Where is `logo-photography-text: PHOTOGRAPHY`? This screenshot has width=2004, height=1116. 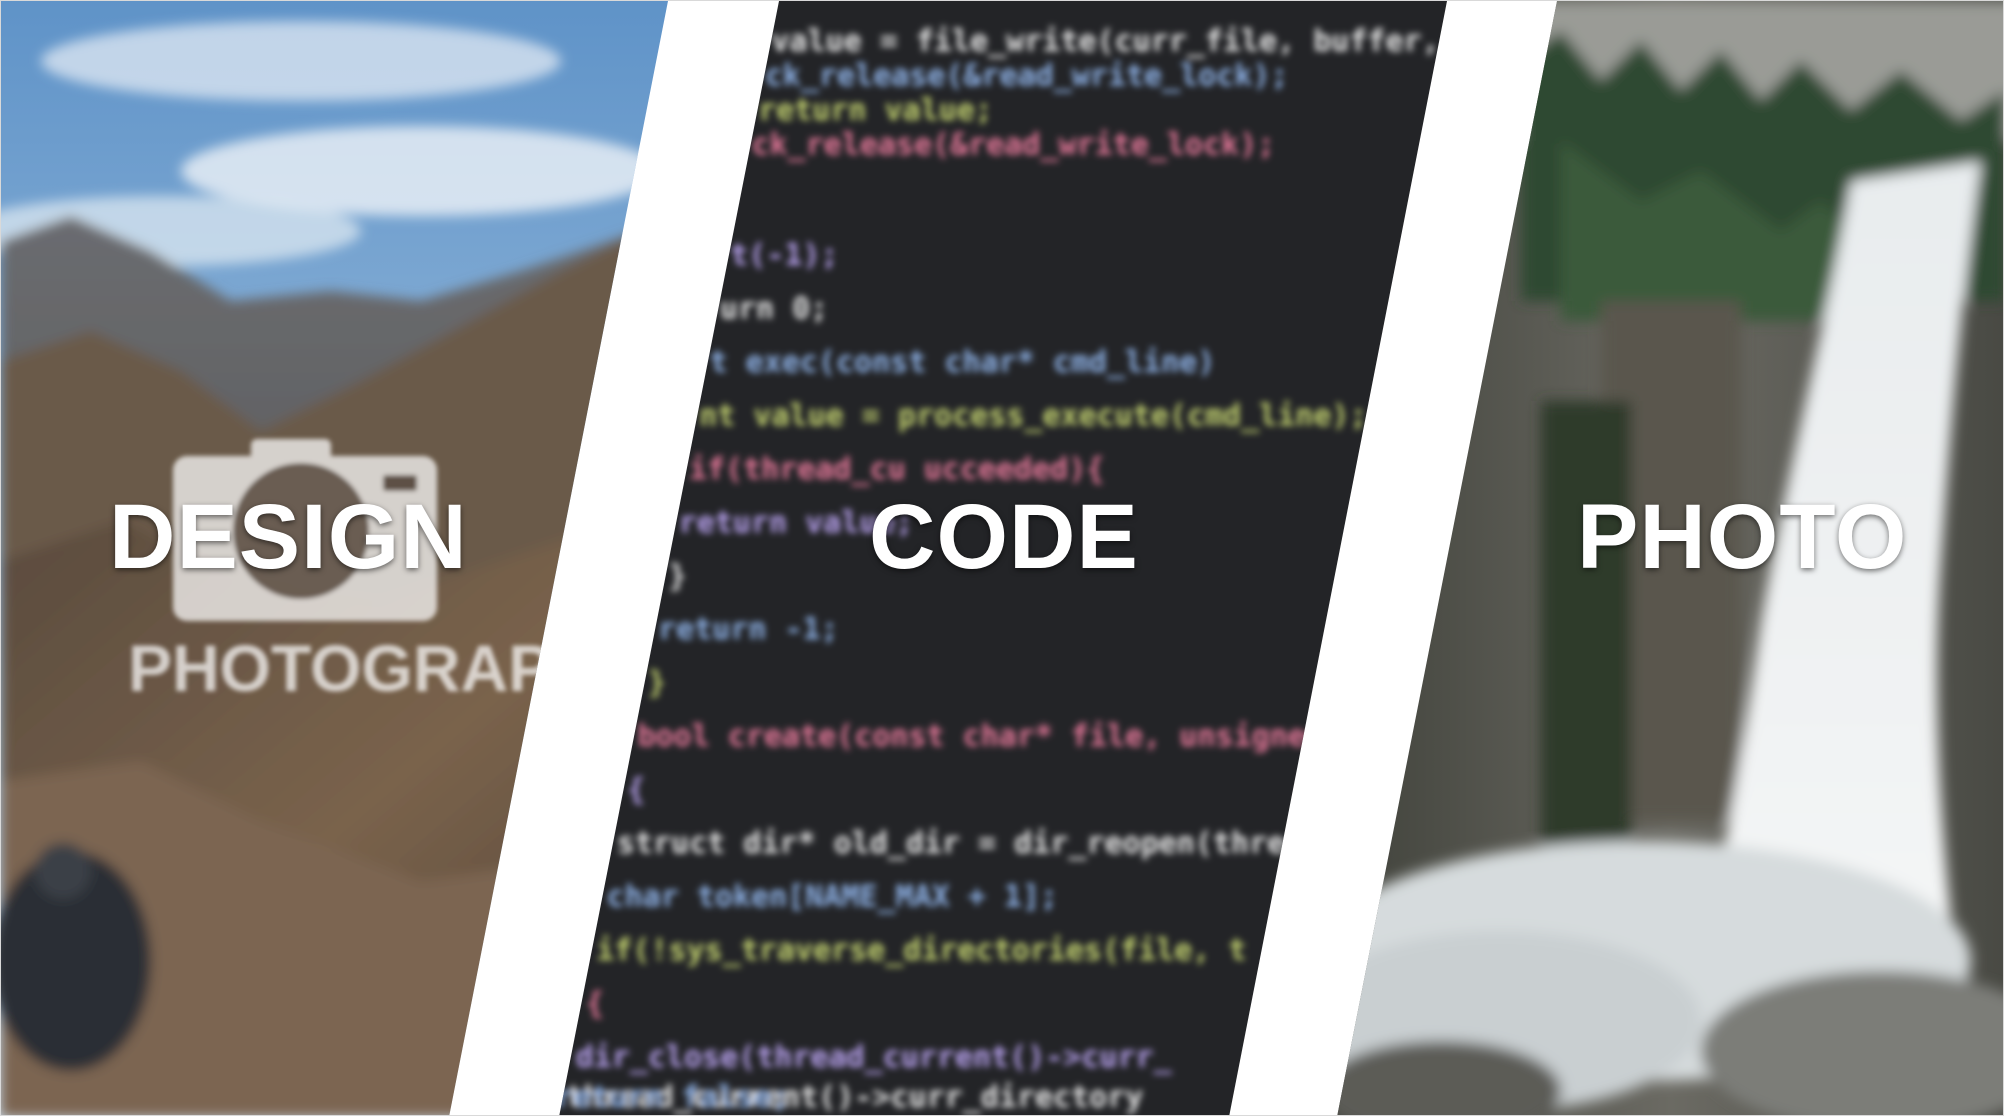 logo-photography-text: PHOTOGRAPHY is located at coordinates (386, 668).